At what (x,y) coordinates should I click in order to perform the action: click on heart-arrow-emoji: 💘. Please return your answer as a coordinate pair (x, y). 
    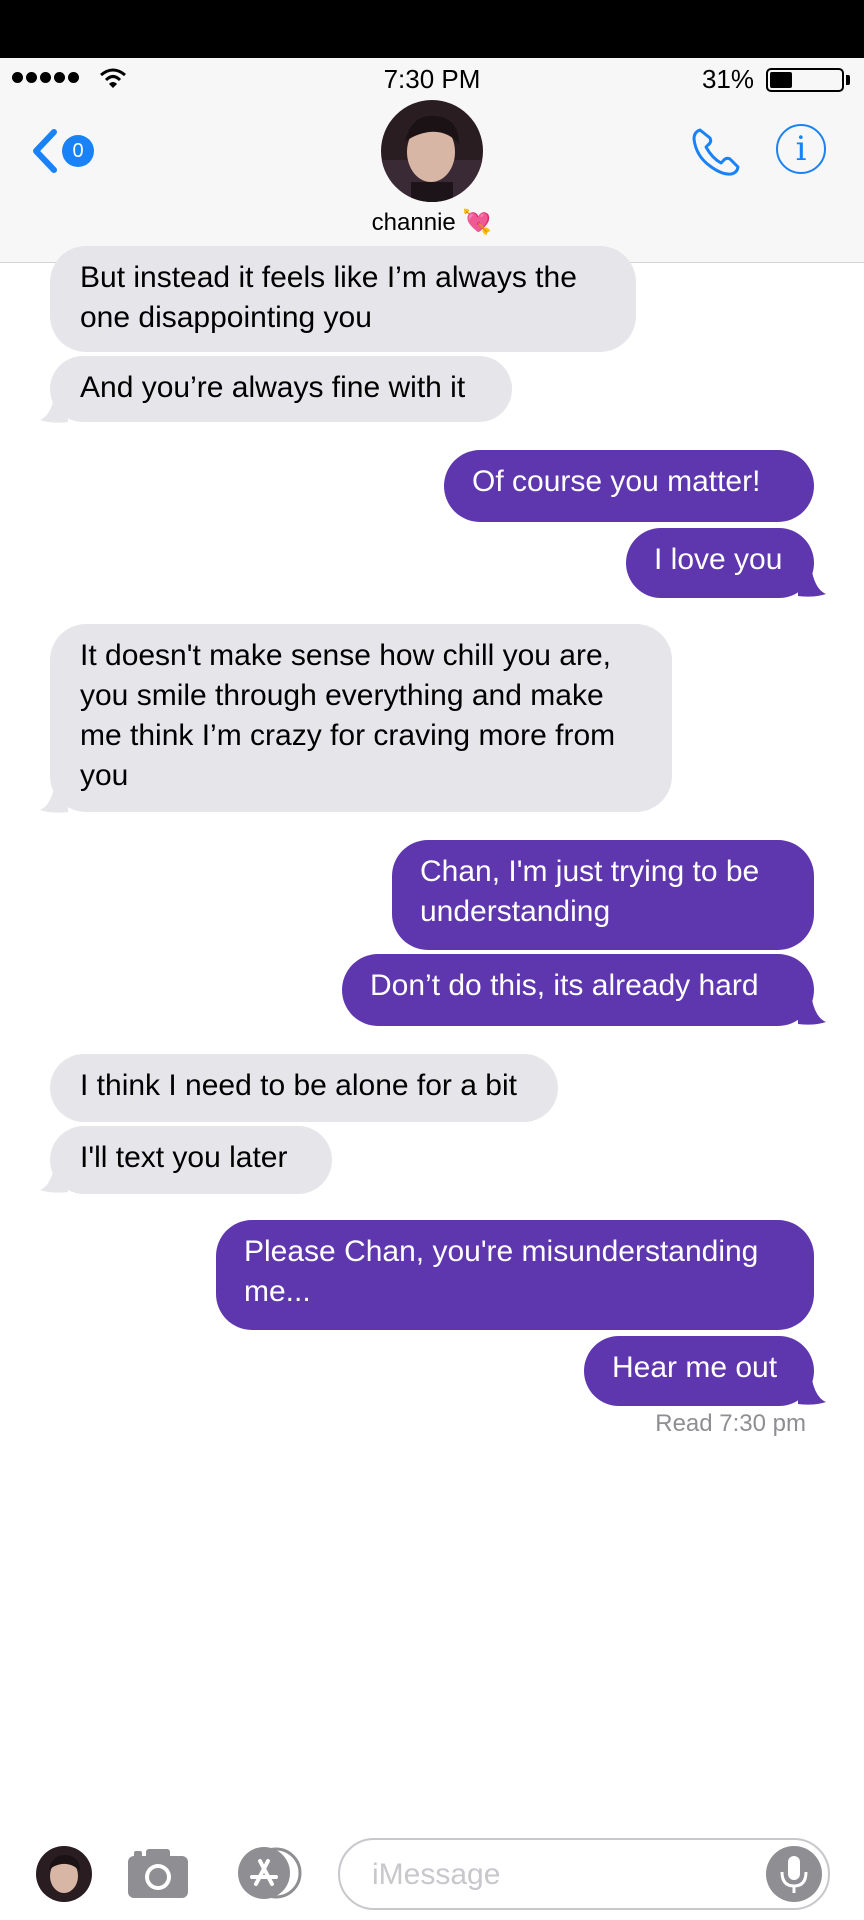
    Looking at the image, I should click on (477, 222).